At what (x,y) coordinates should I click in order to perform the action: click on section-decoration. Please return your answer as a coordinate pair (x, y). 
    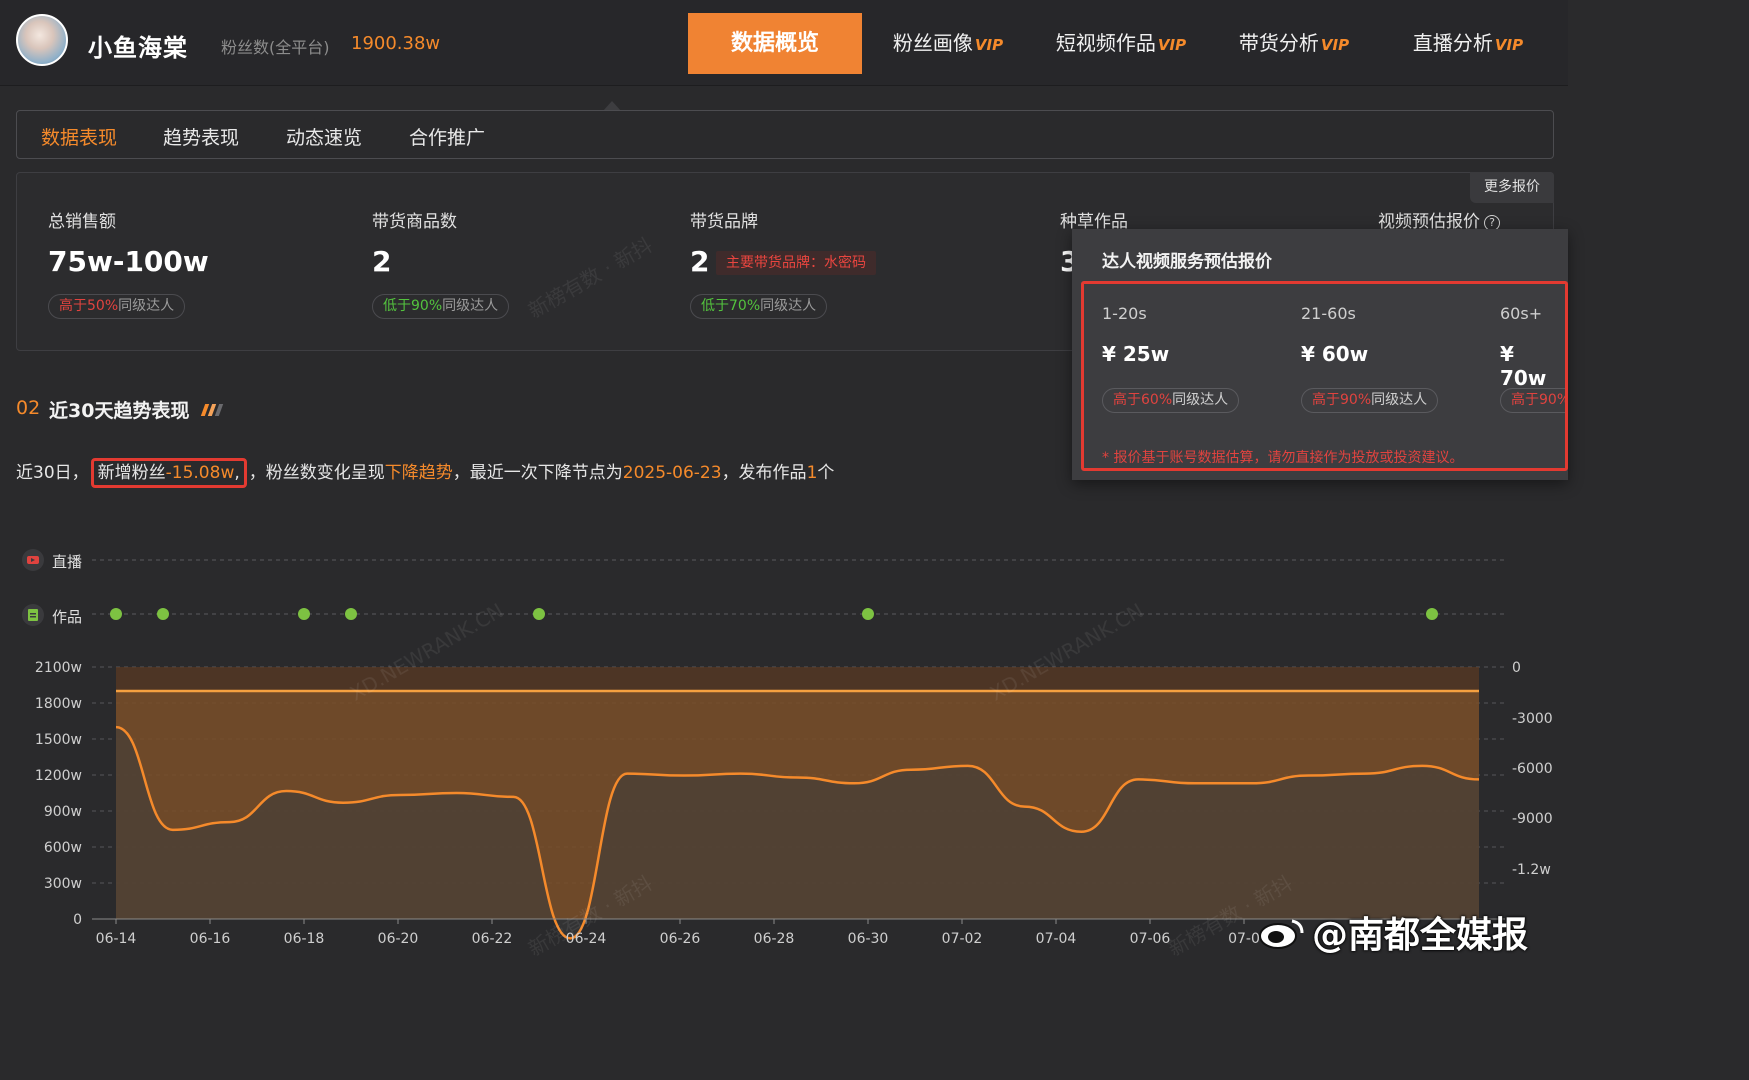
    Looking at the image, I should click on (212, 410).